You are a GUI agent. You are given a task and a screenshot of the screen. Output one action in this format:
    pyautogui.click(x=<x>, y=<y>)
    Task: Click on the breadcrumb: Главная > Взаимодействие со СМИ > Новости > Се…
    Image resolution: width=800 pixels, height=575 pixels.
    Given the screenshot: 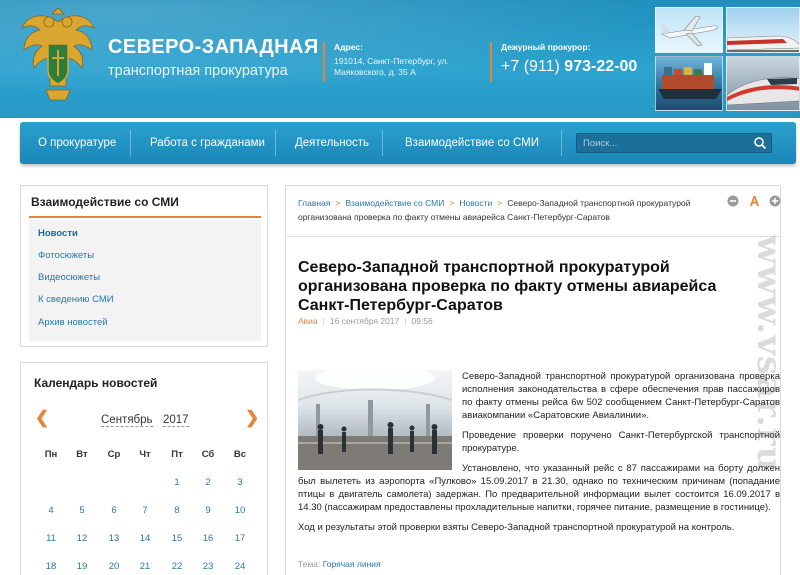 What is the action you would take?
    pyautogui.click(x=503, y=210)
    